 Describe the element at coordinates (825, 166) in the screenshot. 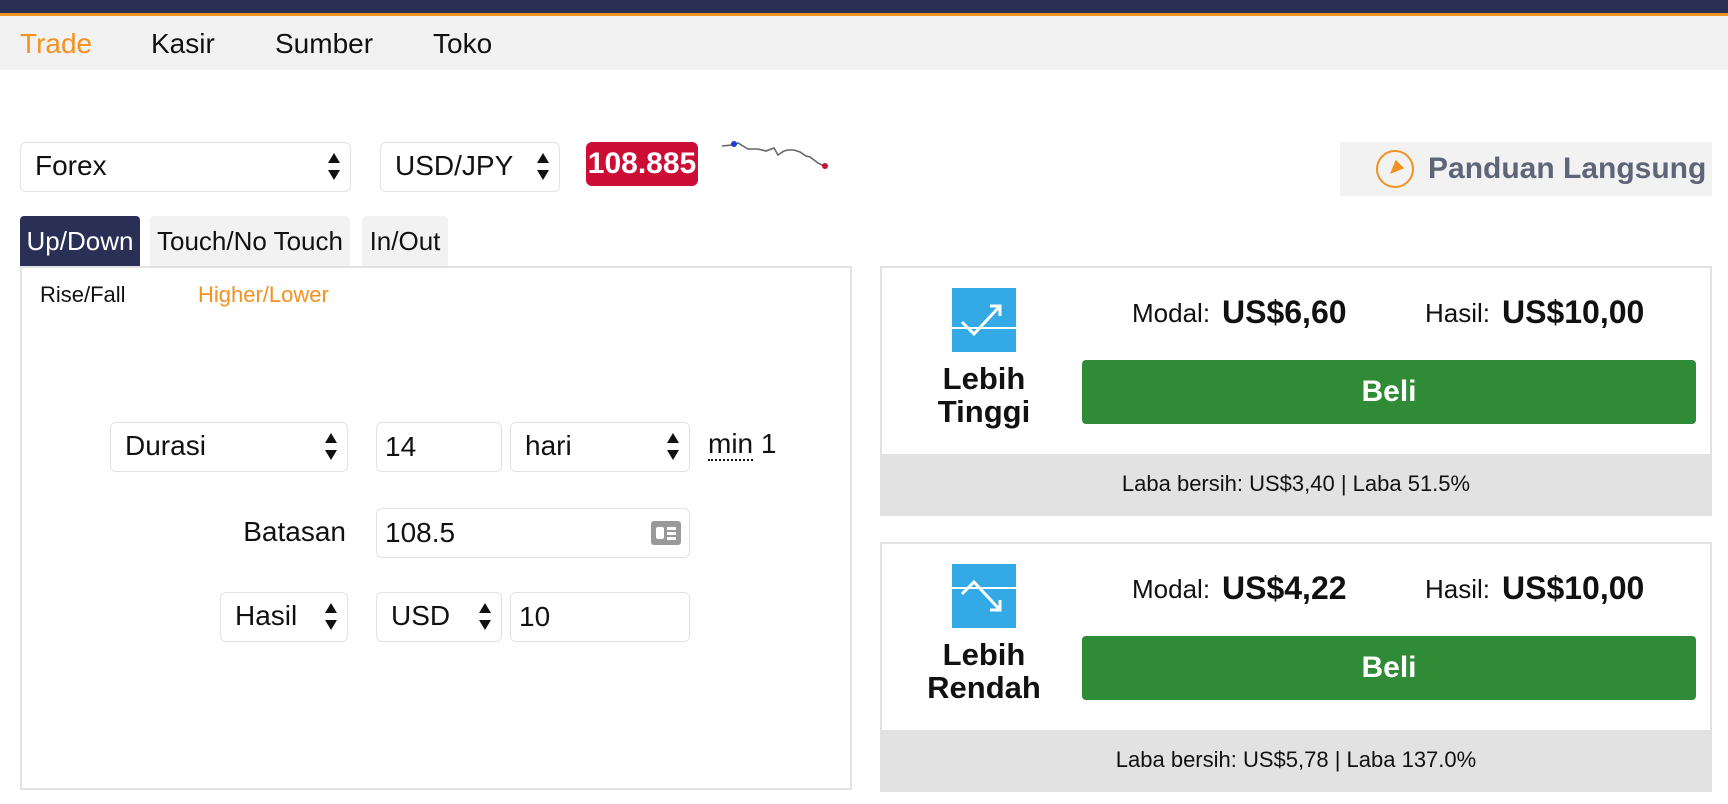

I see `sparkline-end-dot` at that location.